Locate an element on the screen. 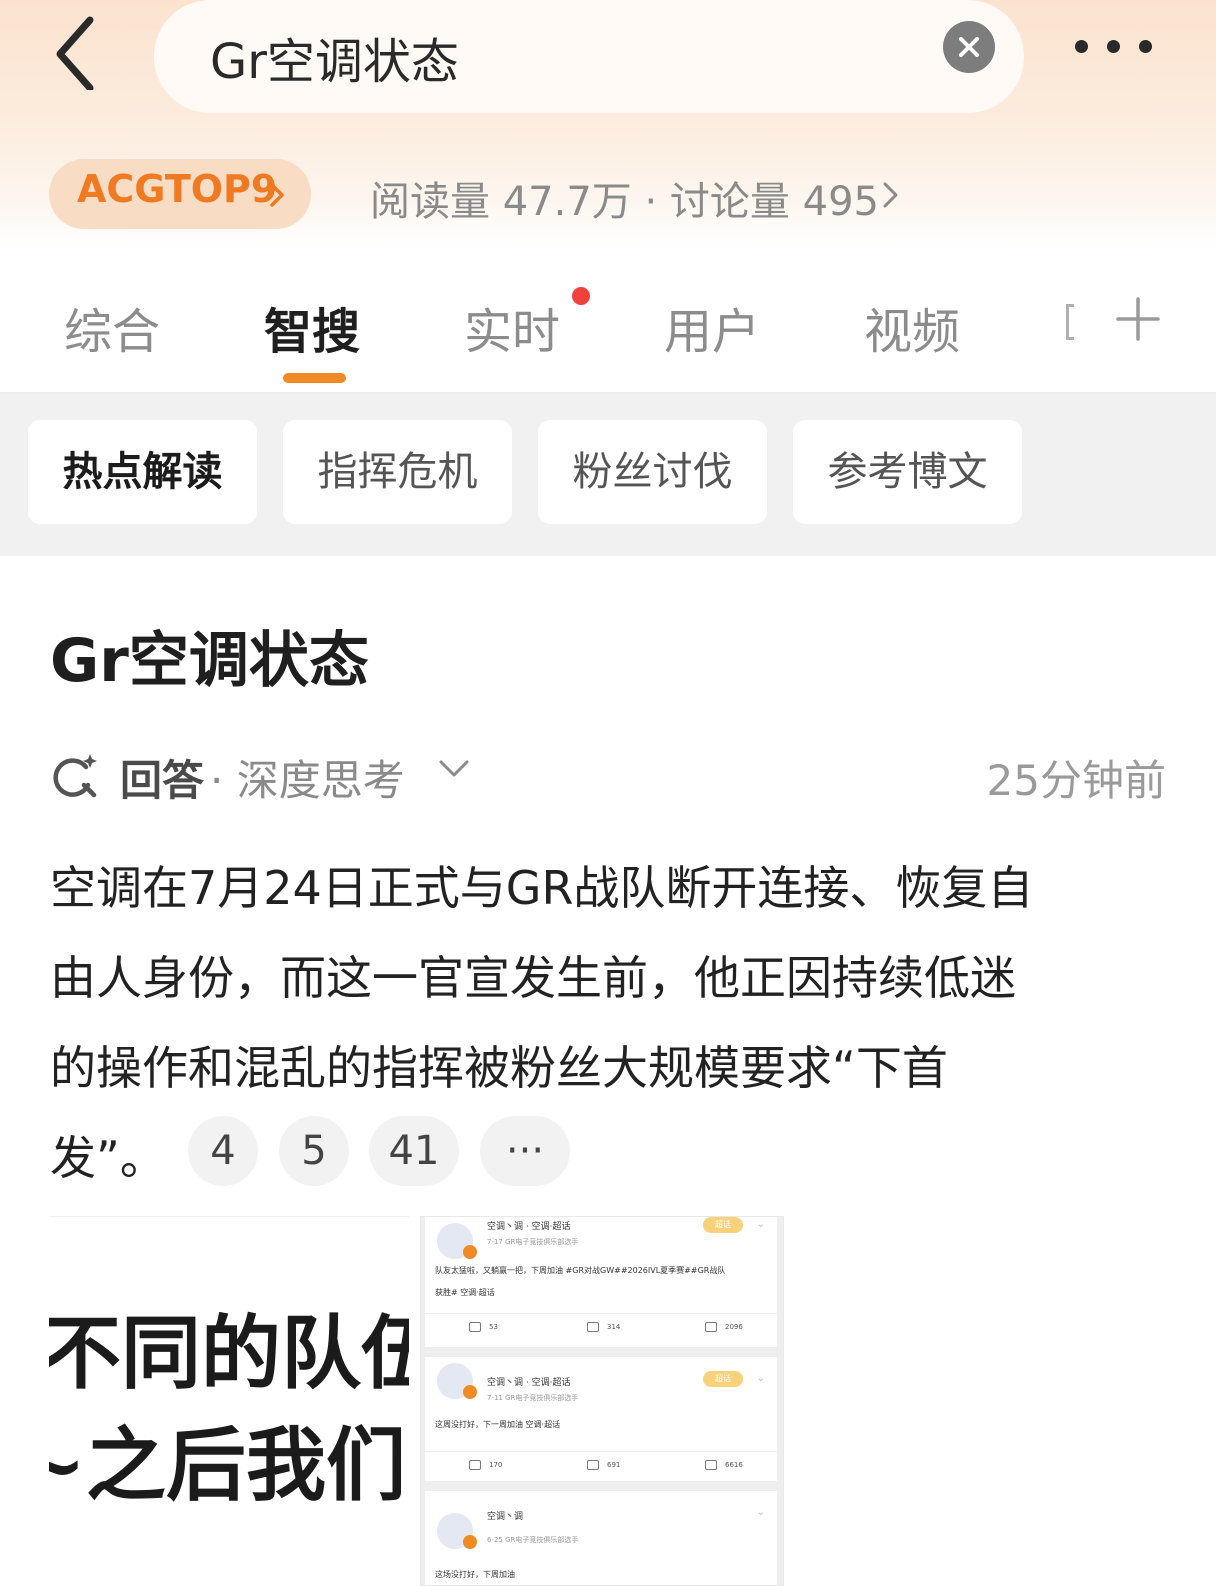 This screenshot has height=1586, width=1216. repost-count: 53 is located at coordinates (483, 1327).